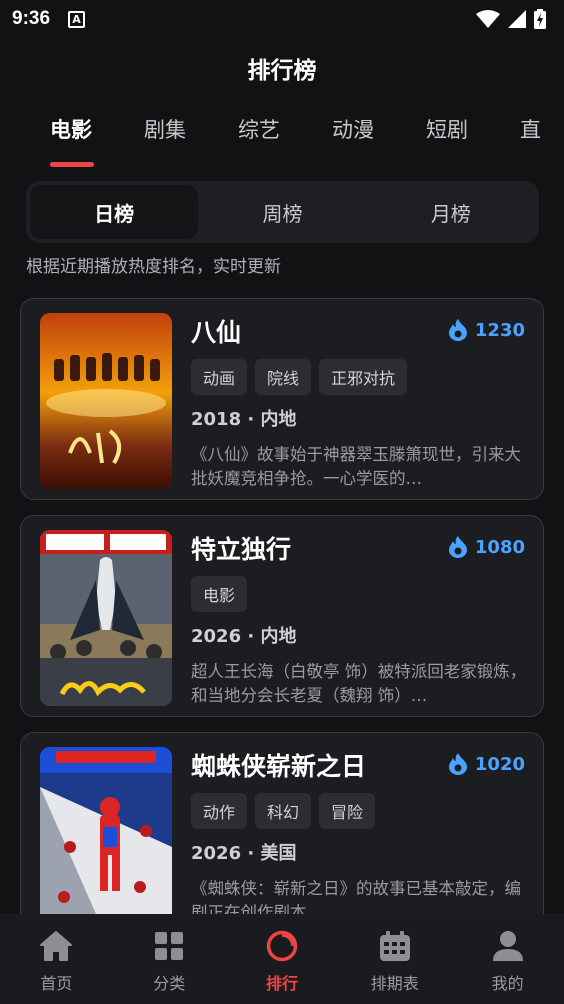 The image size is (564, 1004). I want to click on home-icon, so click(56, 946).